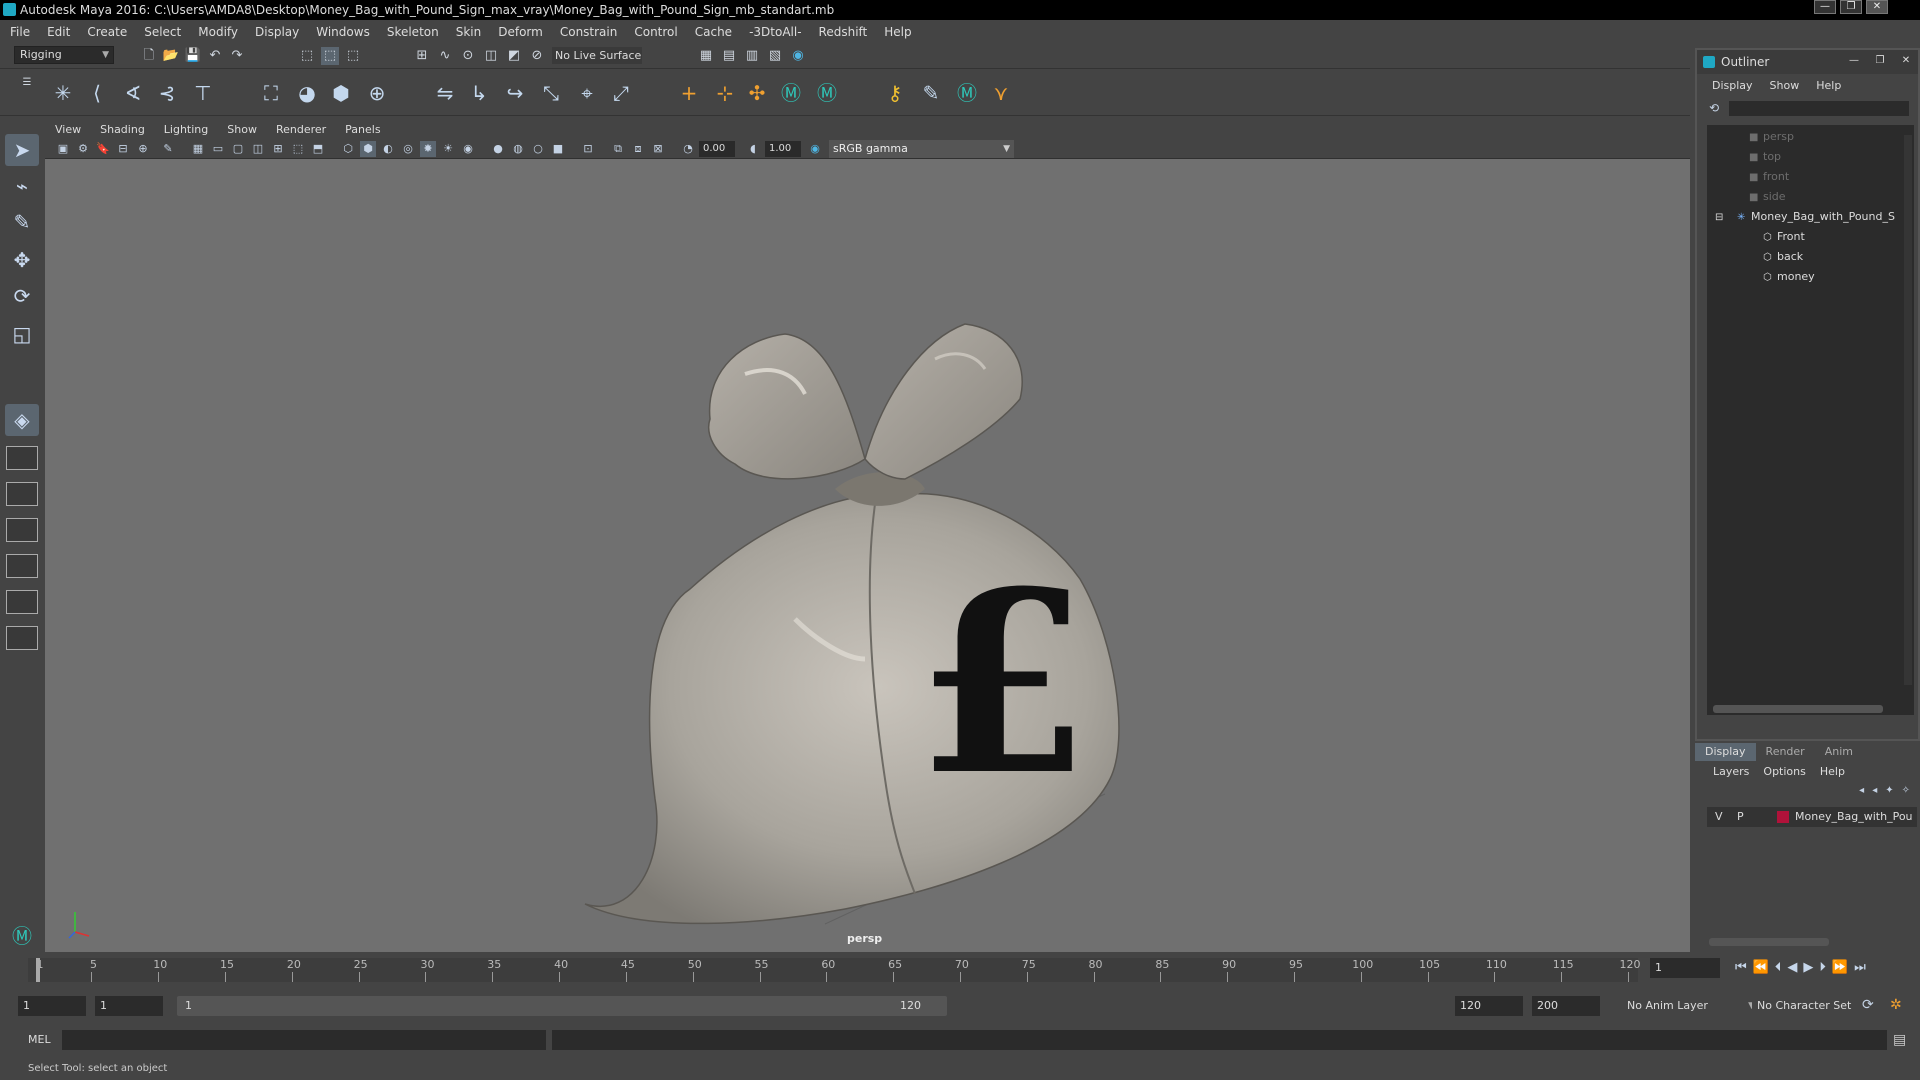 The height and width of the screenshot is (1080, 1920). I want to click on outliner-item-front-mesh: ⬡ Front, so click(1784, 237).